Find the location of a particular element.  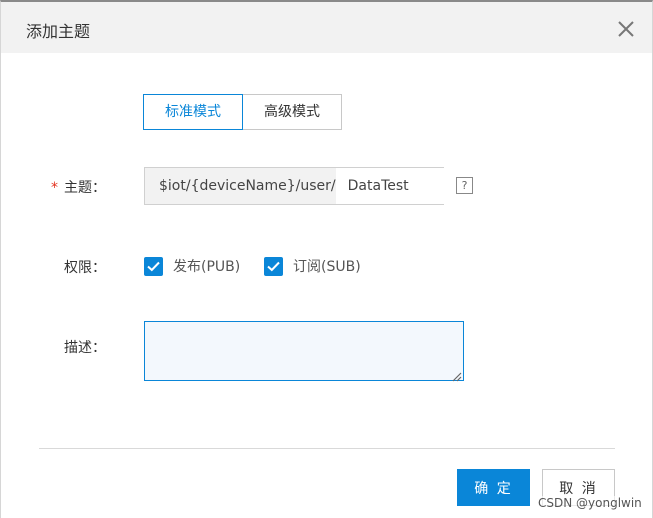

topic-field: $iot/{deviceName}/user/ is located at coordinates (333, 186).